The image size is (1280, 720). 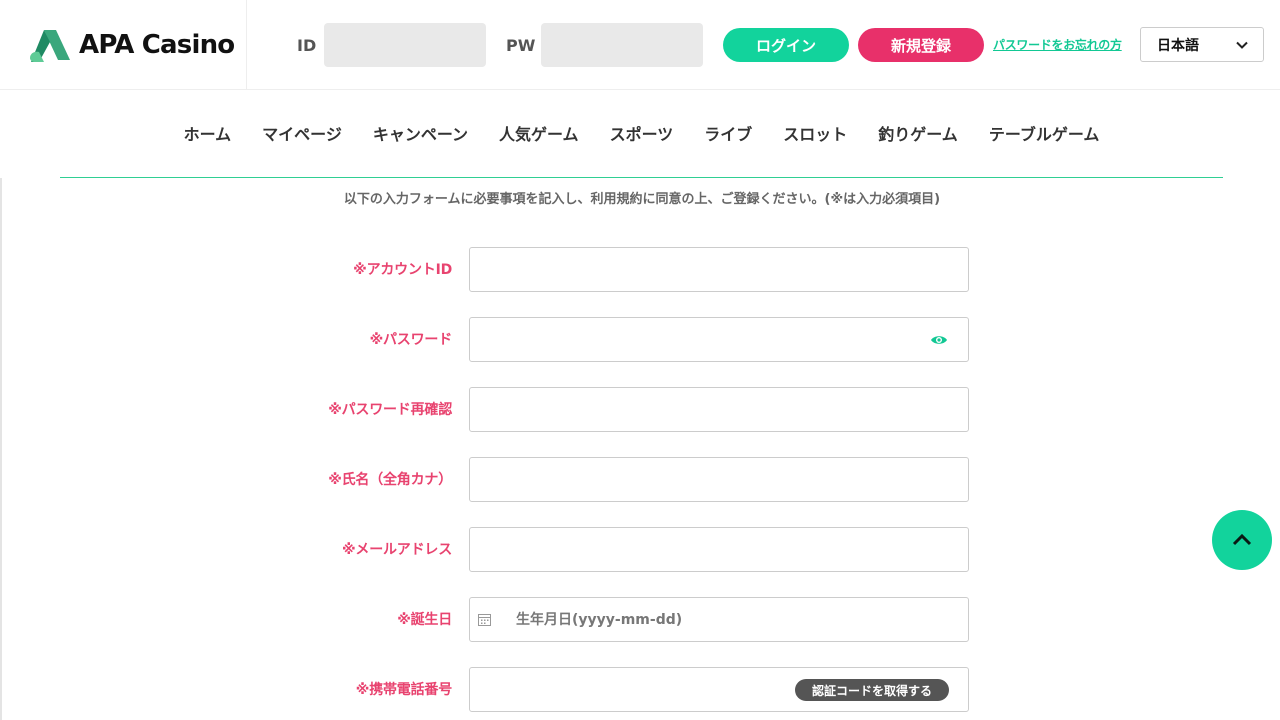 I want to click on pw-label: PW, so click(x=521, y=45).